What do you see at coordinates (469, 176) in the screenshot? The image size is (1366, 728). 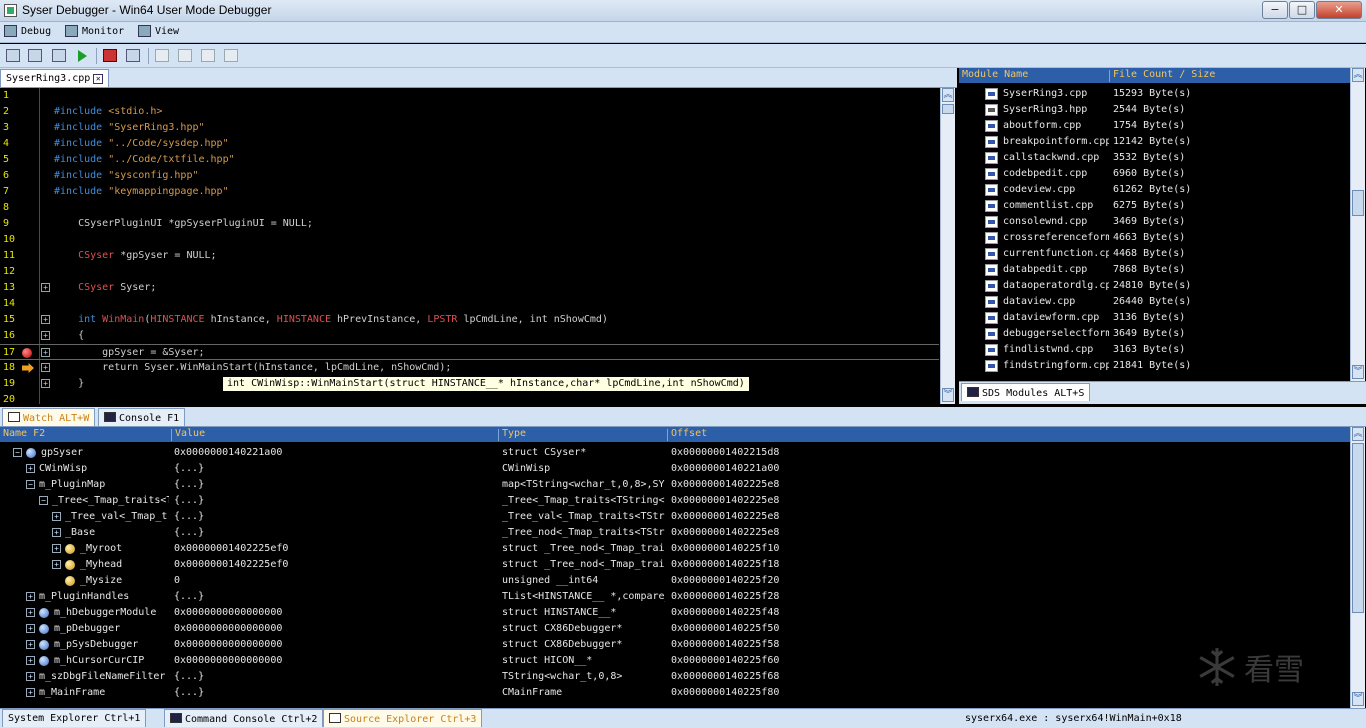 I see `code-line: 6 #include "sysconfig.hpp"` at bounding box center [469, 176].